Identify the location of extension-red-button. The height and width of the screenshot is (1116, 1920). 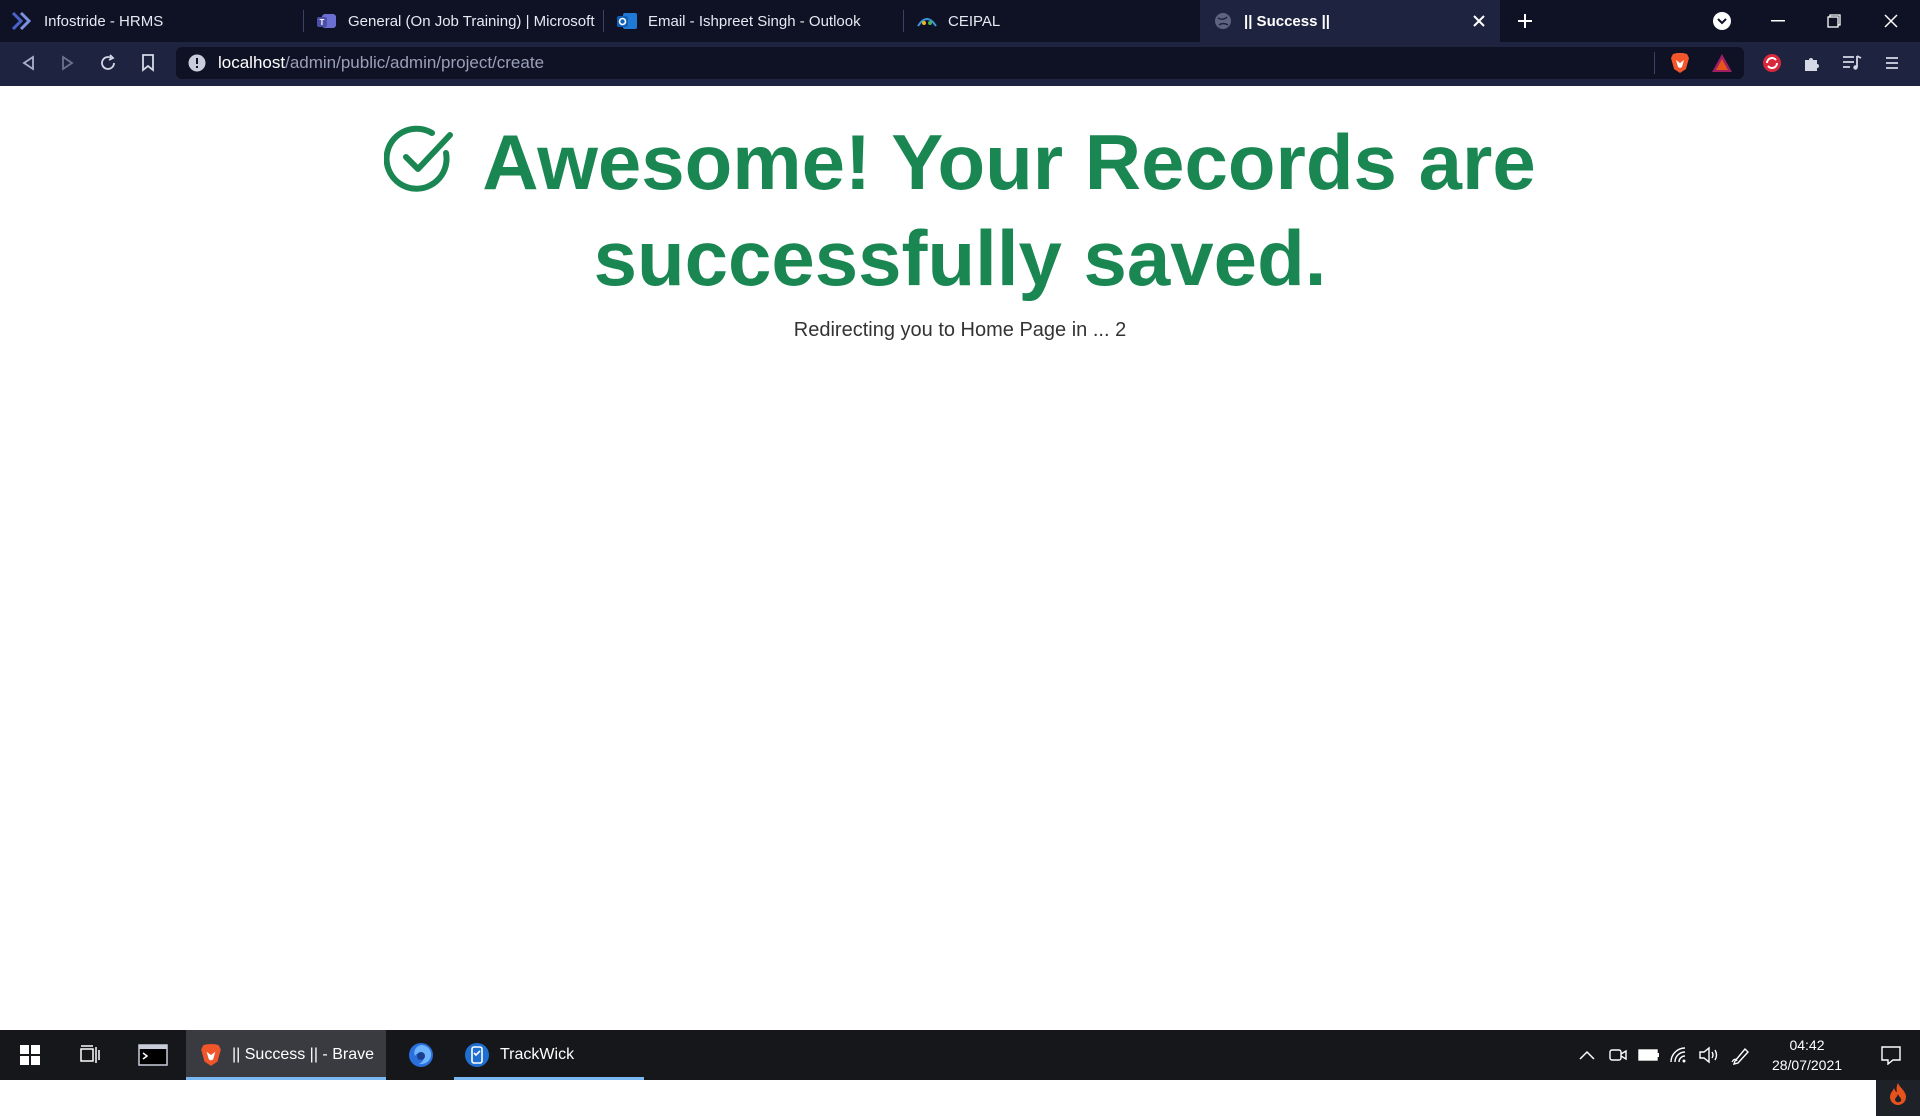
(1772, 63).